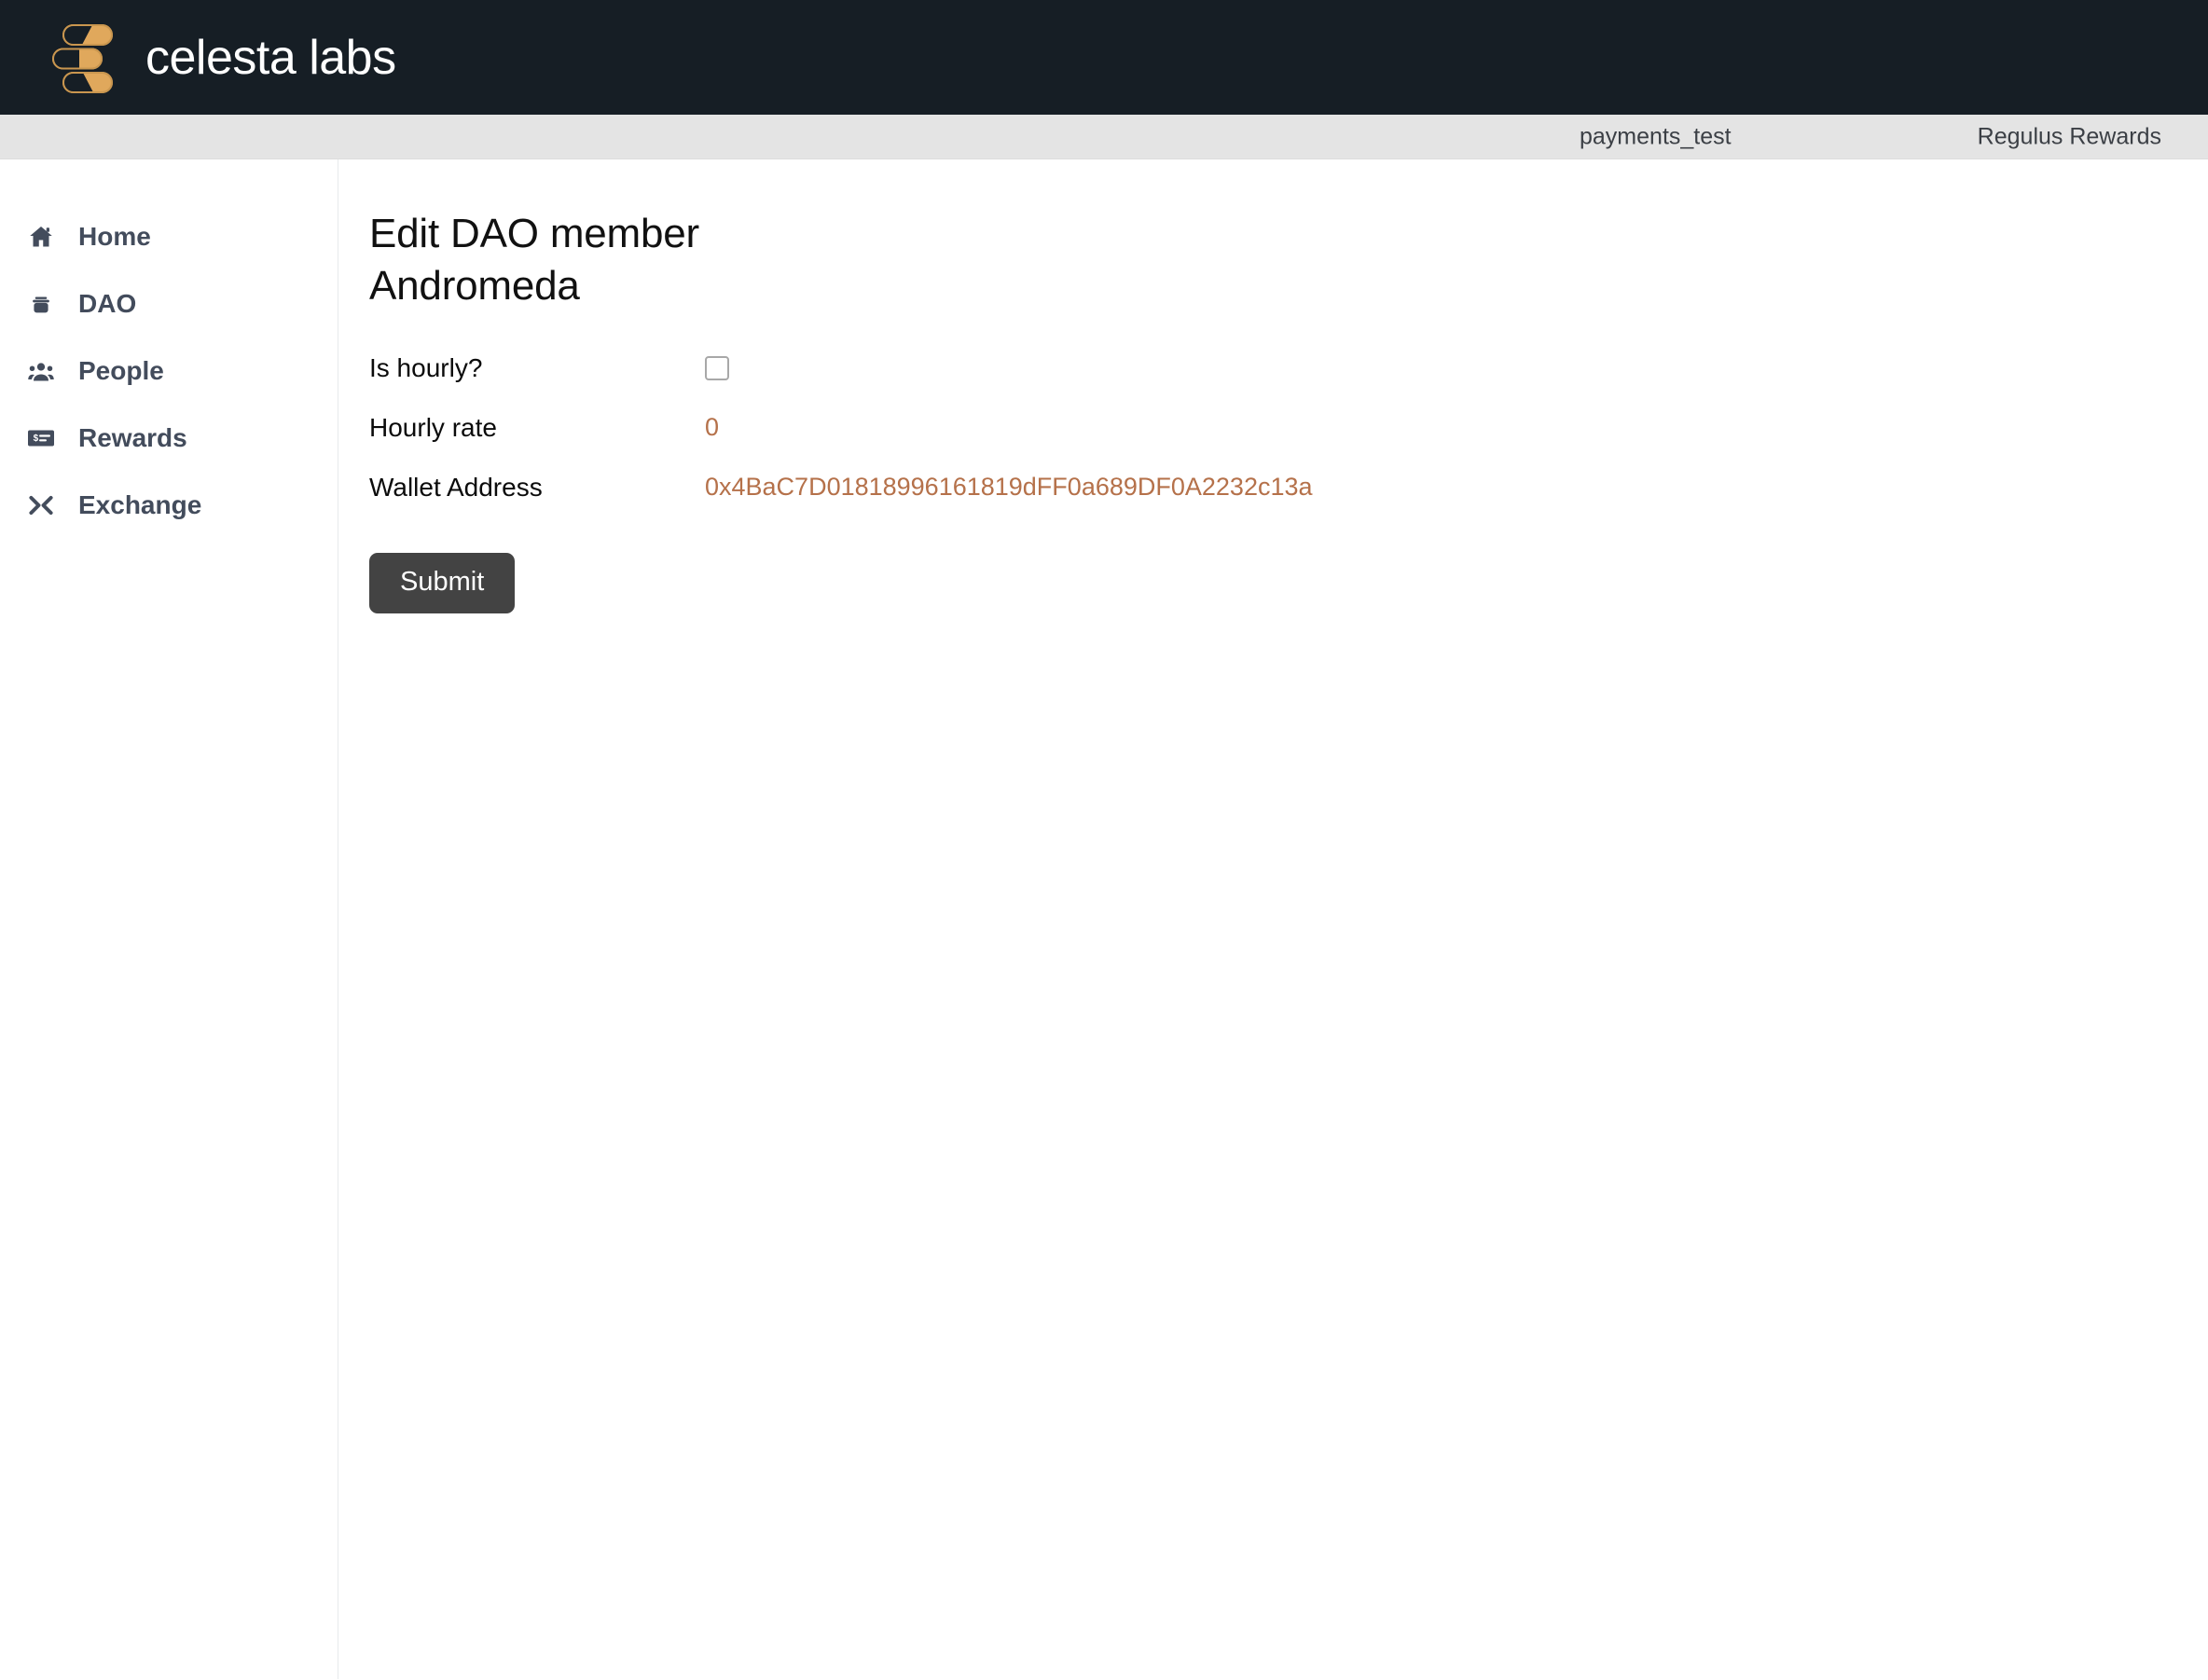 This screenshot has width=2208, height=1680. I want to click on is-hourly-label: Is hourly?, so click(426, 367).